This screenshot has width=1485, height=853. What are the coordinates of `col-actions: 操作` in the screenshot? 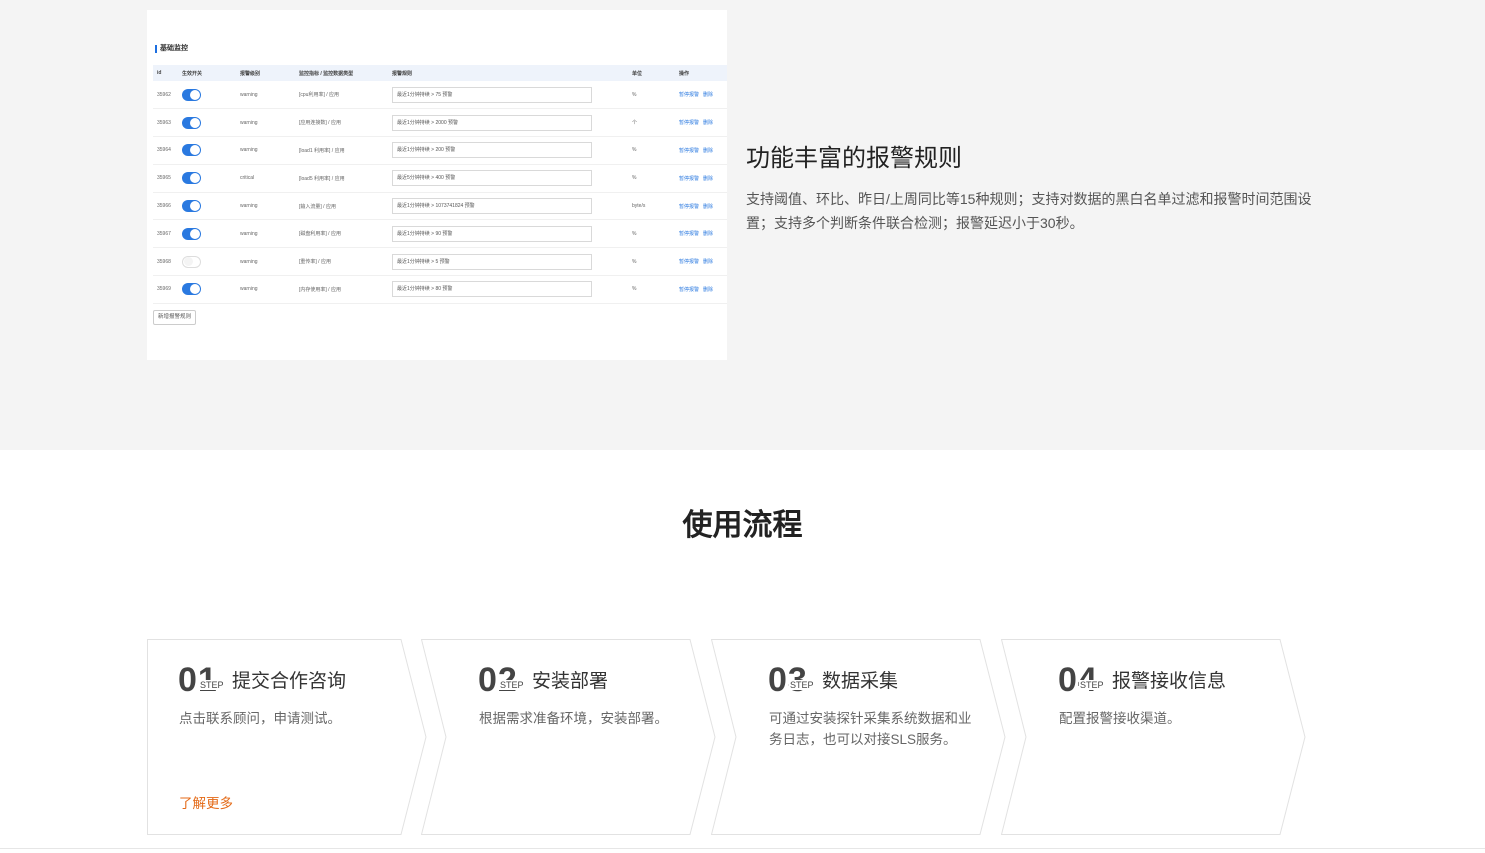 It's located at (684, 73).